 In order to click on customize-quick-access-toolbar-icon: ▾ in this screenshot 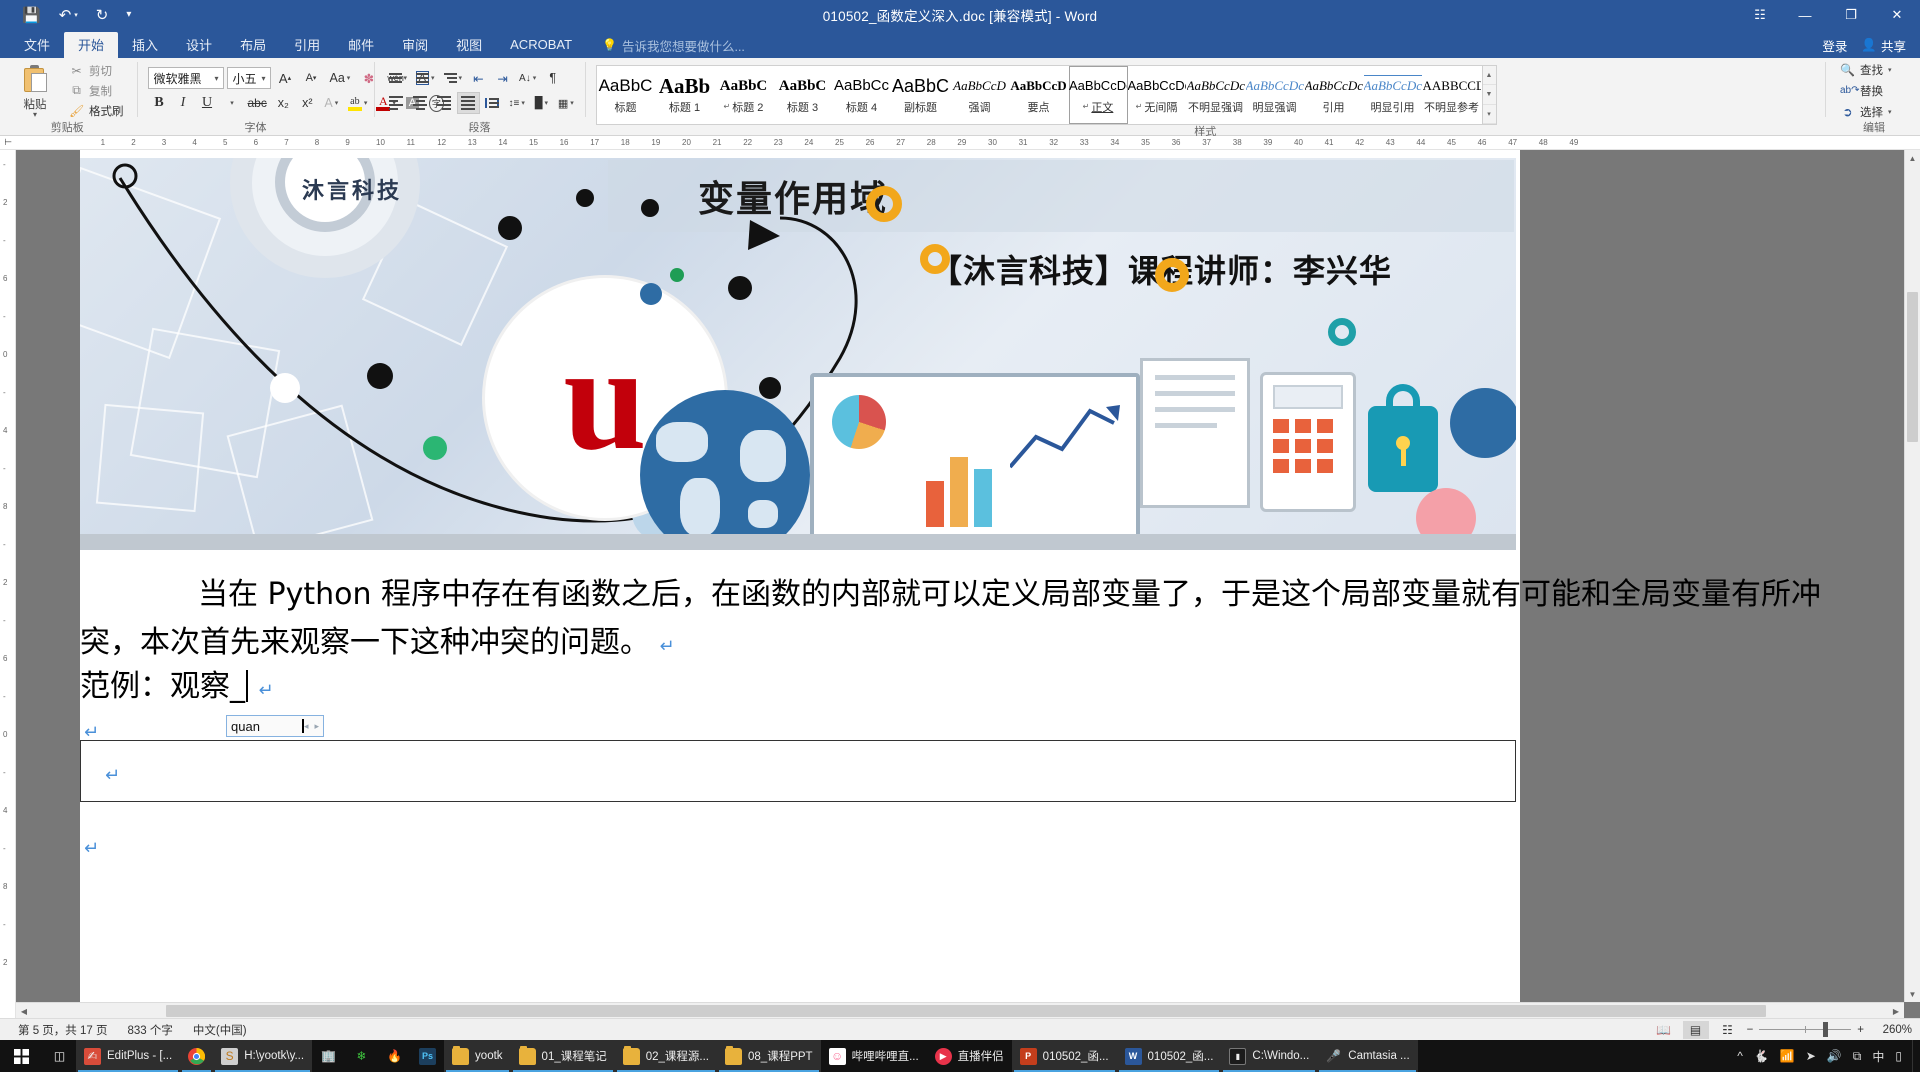, I will do `click(128, 15)`.